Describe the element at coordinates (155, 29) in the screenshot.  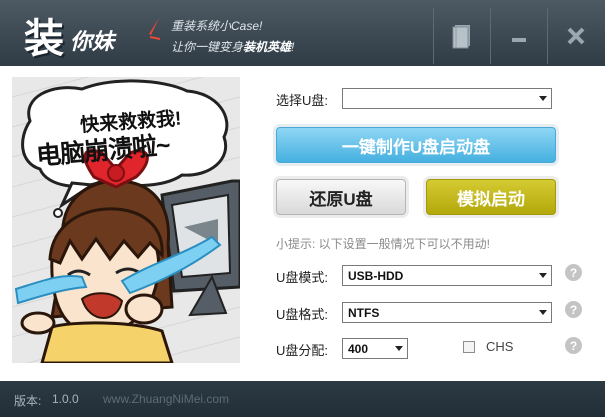
I see `logo-slash-icon` at that location.